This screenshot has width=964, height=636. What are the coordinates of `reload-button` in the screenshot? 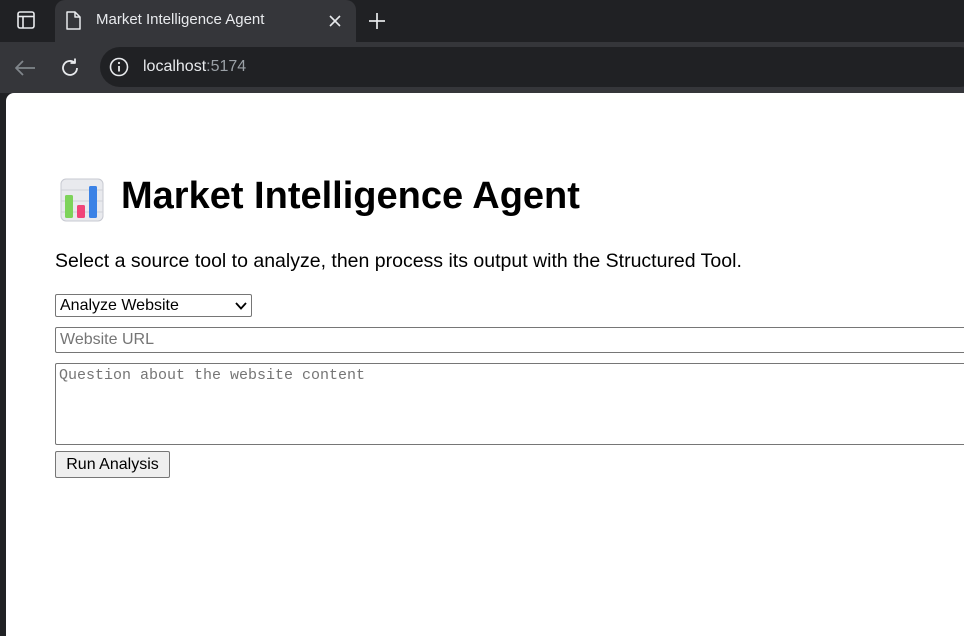 It's located at (70, 68).